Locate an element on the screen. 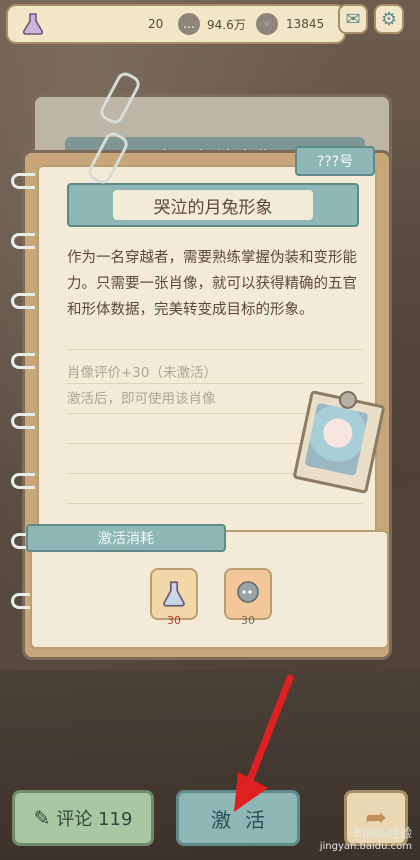  watermark: Baidu经验 jingyan.baidu.com is located at coordinates (366, 840).